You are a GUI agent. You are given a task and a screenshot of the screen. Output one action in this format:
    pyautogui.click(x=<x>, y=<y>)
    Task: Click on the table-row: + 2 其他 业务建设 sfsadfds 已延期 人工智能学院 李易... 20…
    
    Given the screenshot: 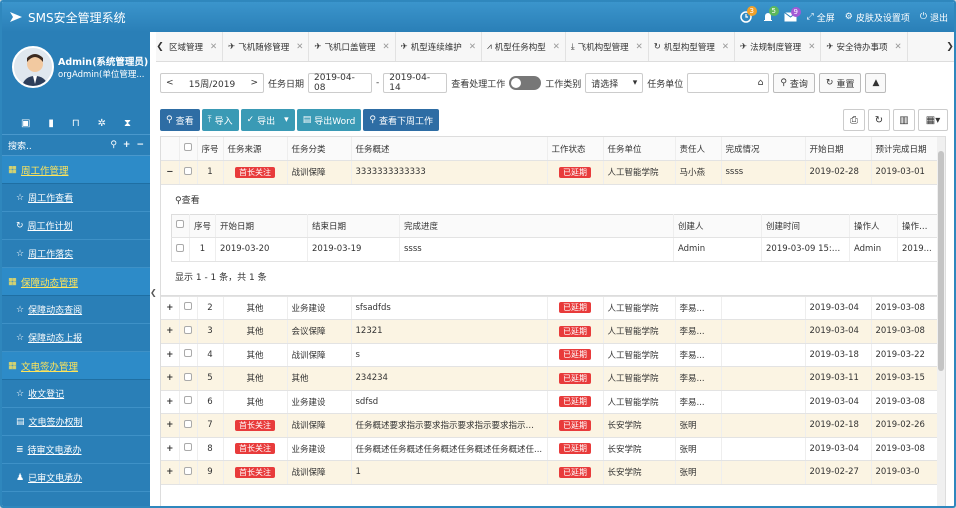 What is the action you would take?
    pyautogui.click(x=553, y=308)
    